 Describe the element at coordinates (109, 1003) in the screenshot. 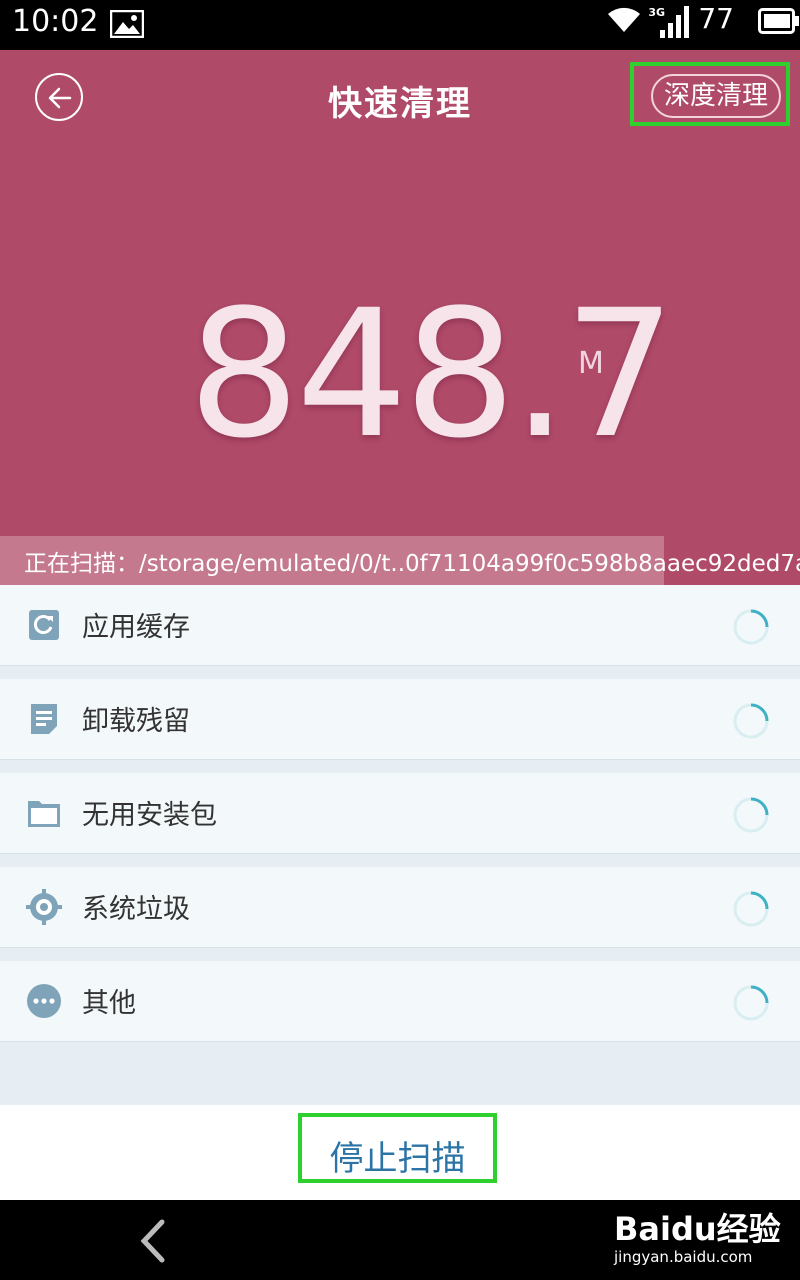

I see `list-item-label: 其他` at that location.